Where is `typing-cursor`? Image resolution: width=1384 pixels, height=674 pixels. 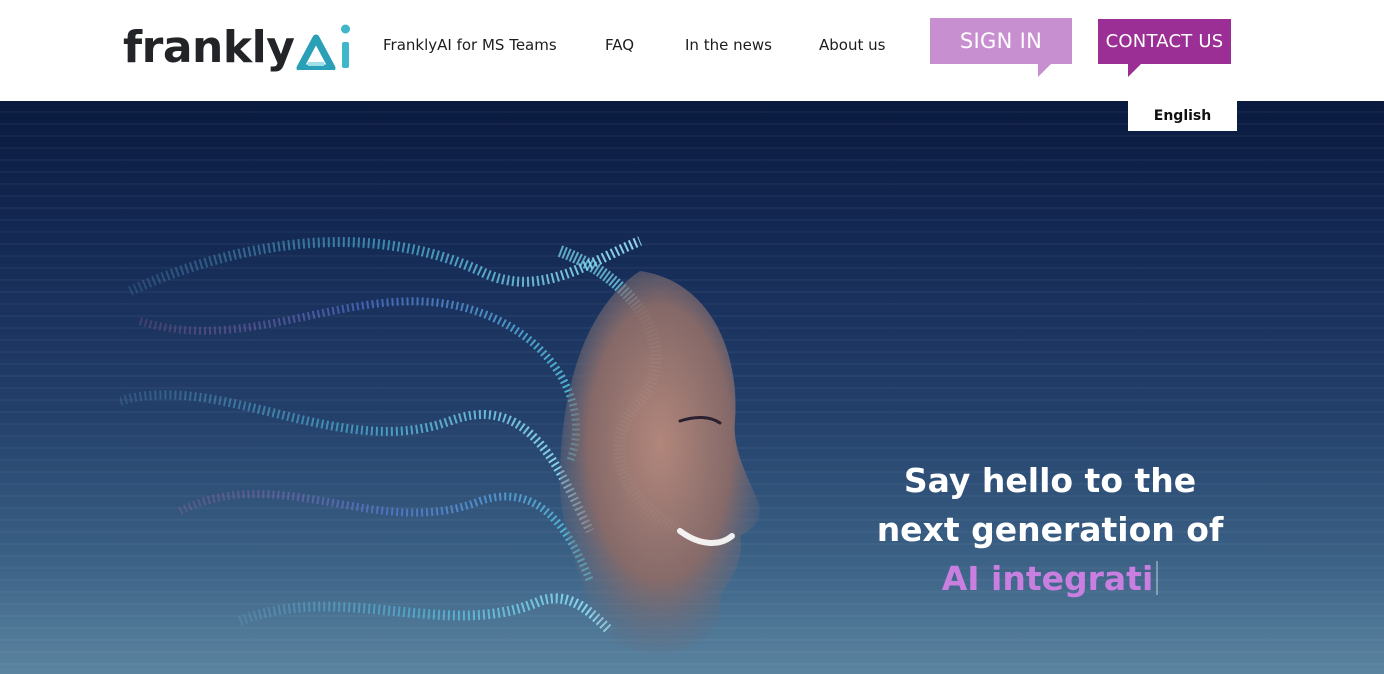
typing-cursor is located at coordinates (1157, 578).